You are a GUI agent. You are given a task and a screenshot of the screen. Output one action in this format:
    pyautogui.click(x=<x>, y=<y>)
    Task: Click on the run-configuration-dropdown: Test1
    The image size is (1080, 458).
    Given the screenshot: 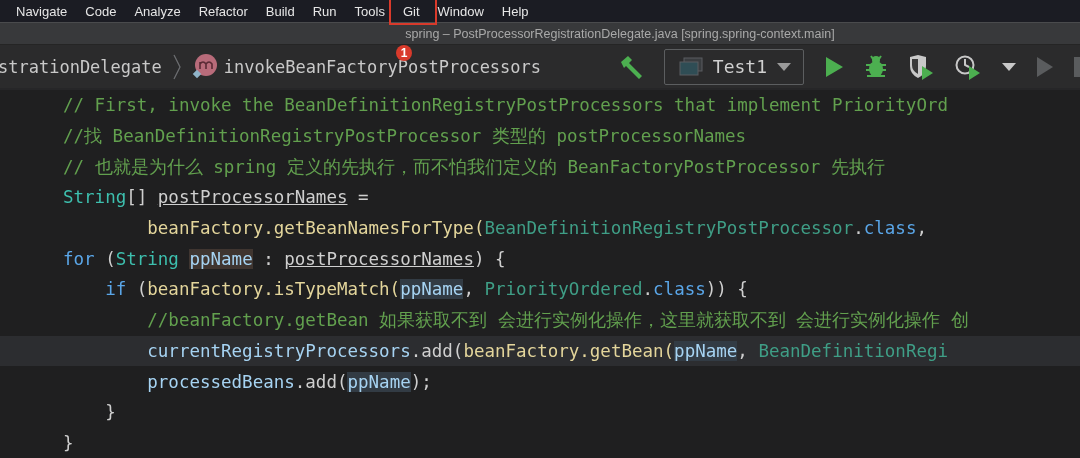 What is the action you would take?
    pyautogui.click(x=733, y=66)
    